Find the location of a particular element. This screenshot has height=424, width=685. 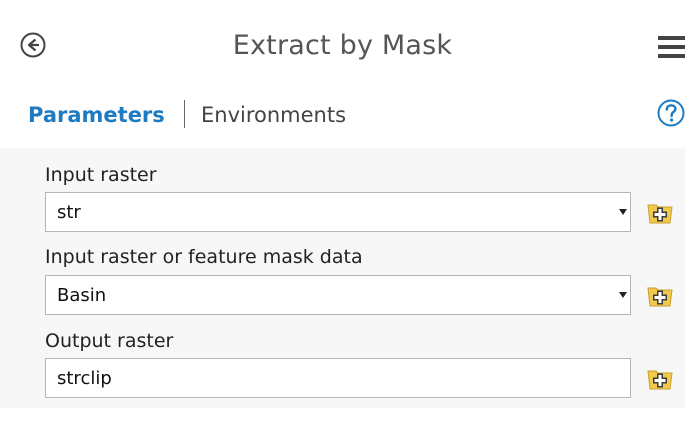

tab-separator is located at coordinates (184, 114).